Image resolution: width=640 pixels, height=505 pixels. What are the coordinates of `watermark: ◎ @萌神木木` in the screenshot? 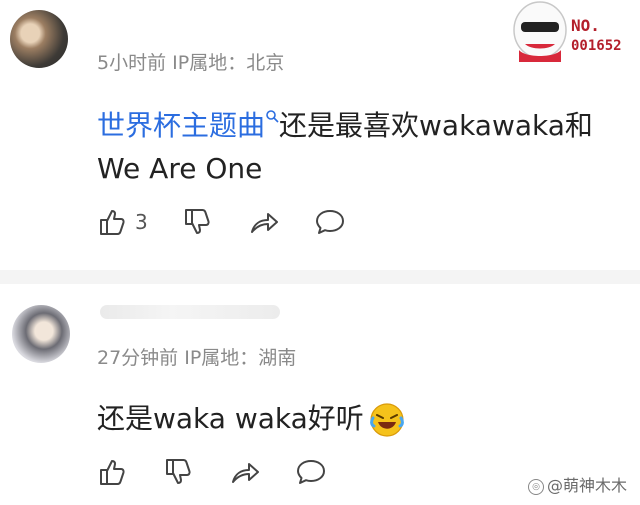 It's located at (577, 484).